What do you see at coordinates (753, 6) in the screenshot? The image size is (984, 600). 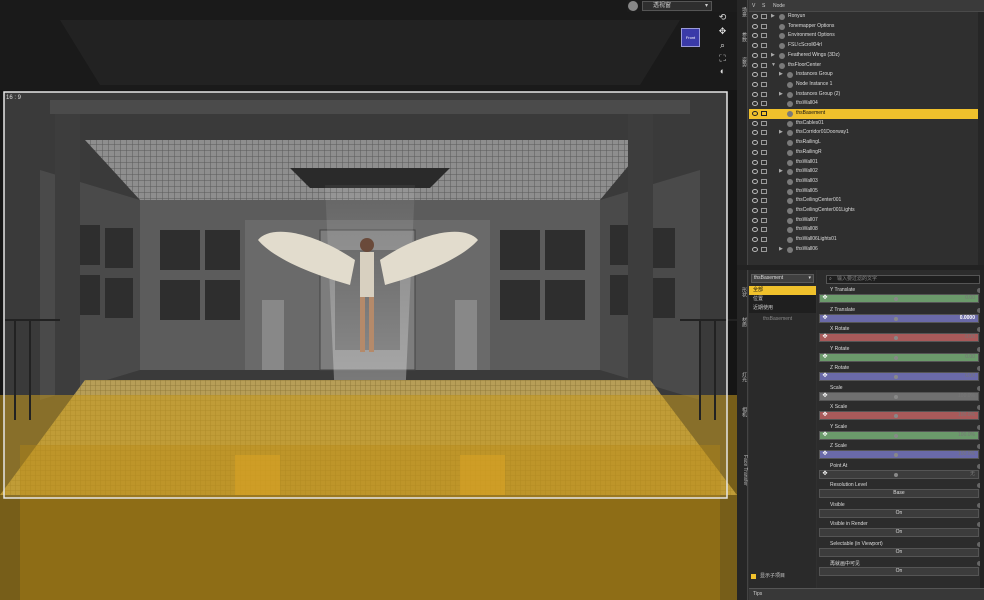 I see `column-visibility: V` at bounding box center [753, 6].